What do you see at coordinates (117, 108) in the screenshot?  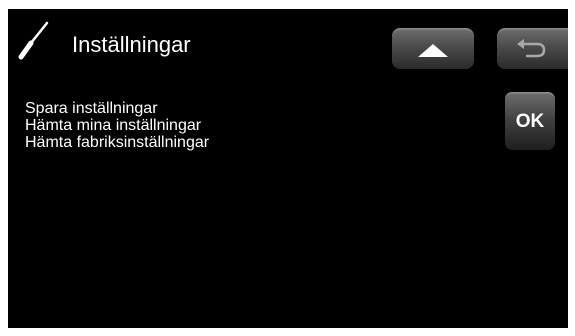 I see `menu-item-save-settings: Spara inställningar` at bounding box center [117, 108].